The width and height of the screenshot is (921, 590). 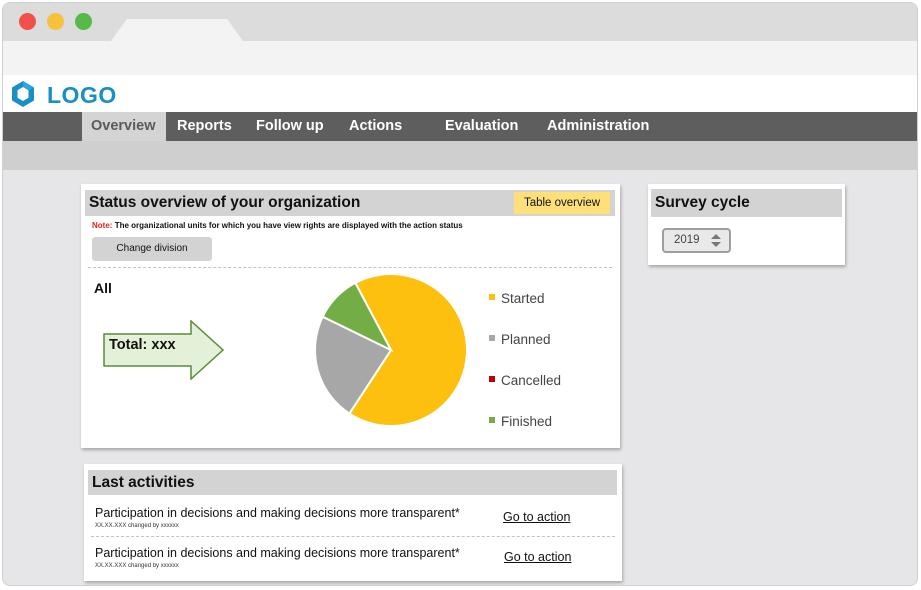 I want to click on nav-administration: Administration, so click(x=598, y=126).